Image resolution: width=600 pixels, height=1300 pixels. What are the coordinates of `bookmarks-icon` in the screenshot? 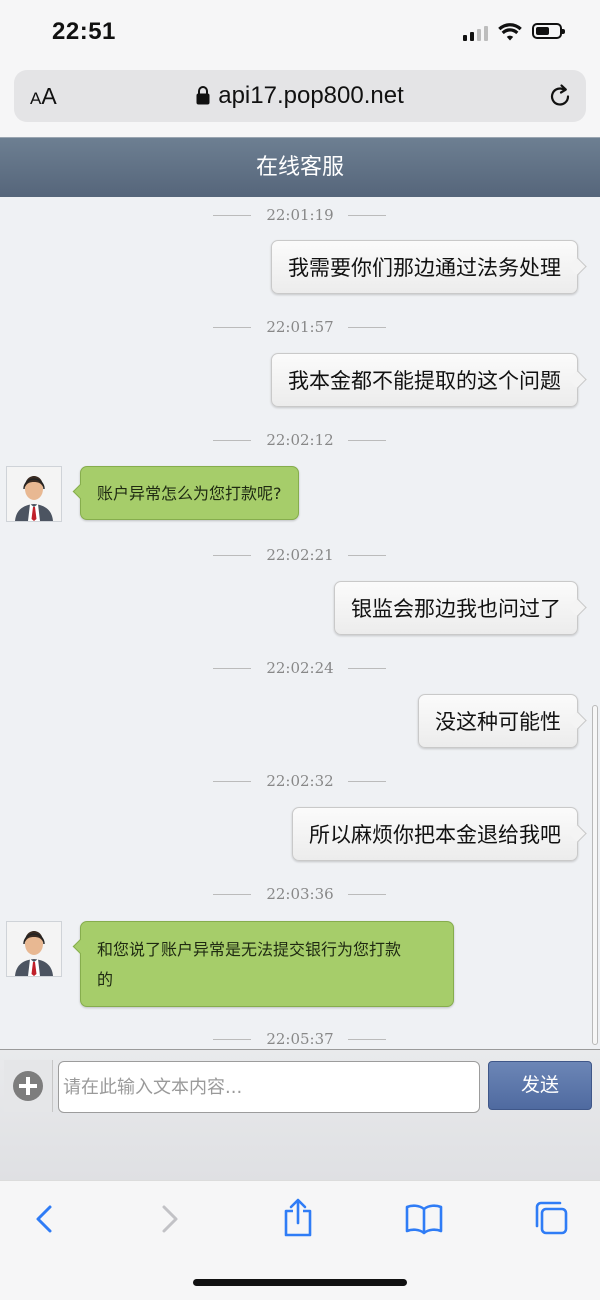 It's located at (424, 1219).